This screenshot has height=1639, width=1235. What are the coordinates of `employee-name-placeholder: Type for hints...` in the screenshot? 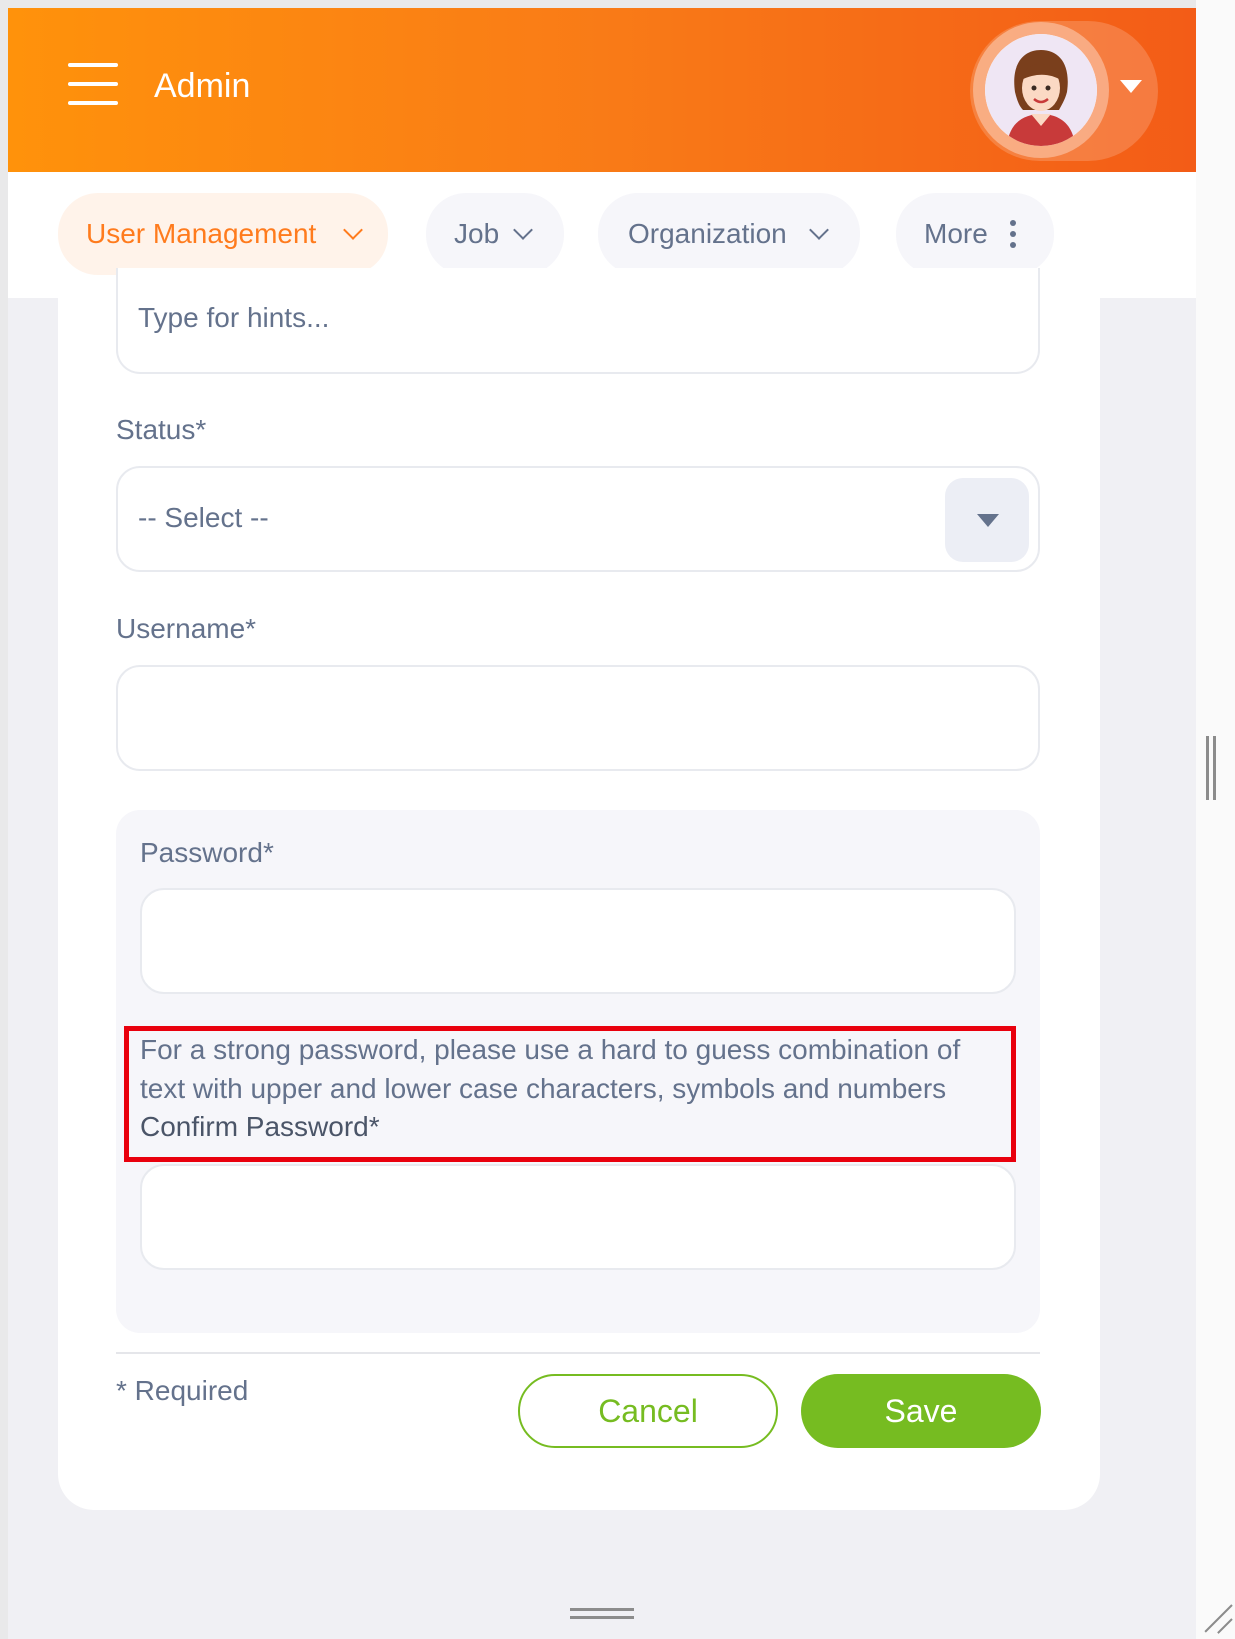 It's located at (234, 317).